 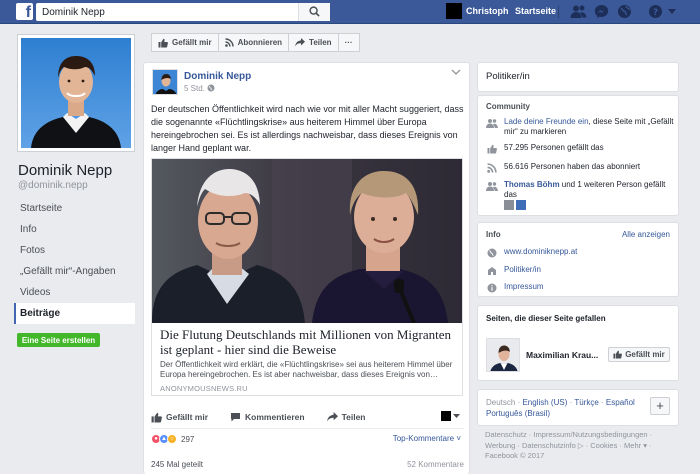 I want to click on language-link: Türkçe, so click(x=586, y=402).